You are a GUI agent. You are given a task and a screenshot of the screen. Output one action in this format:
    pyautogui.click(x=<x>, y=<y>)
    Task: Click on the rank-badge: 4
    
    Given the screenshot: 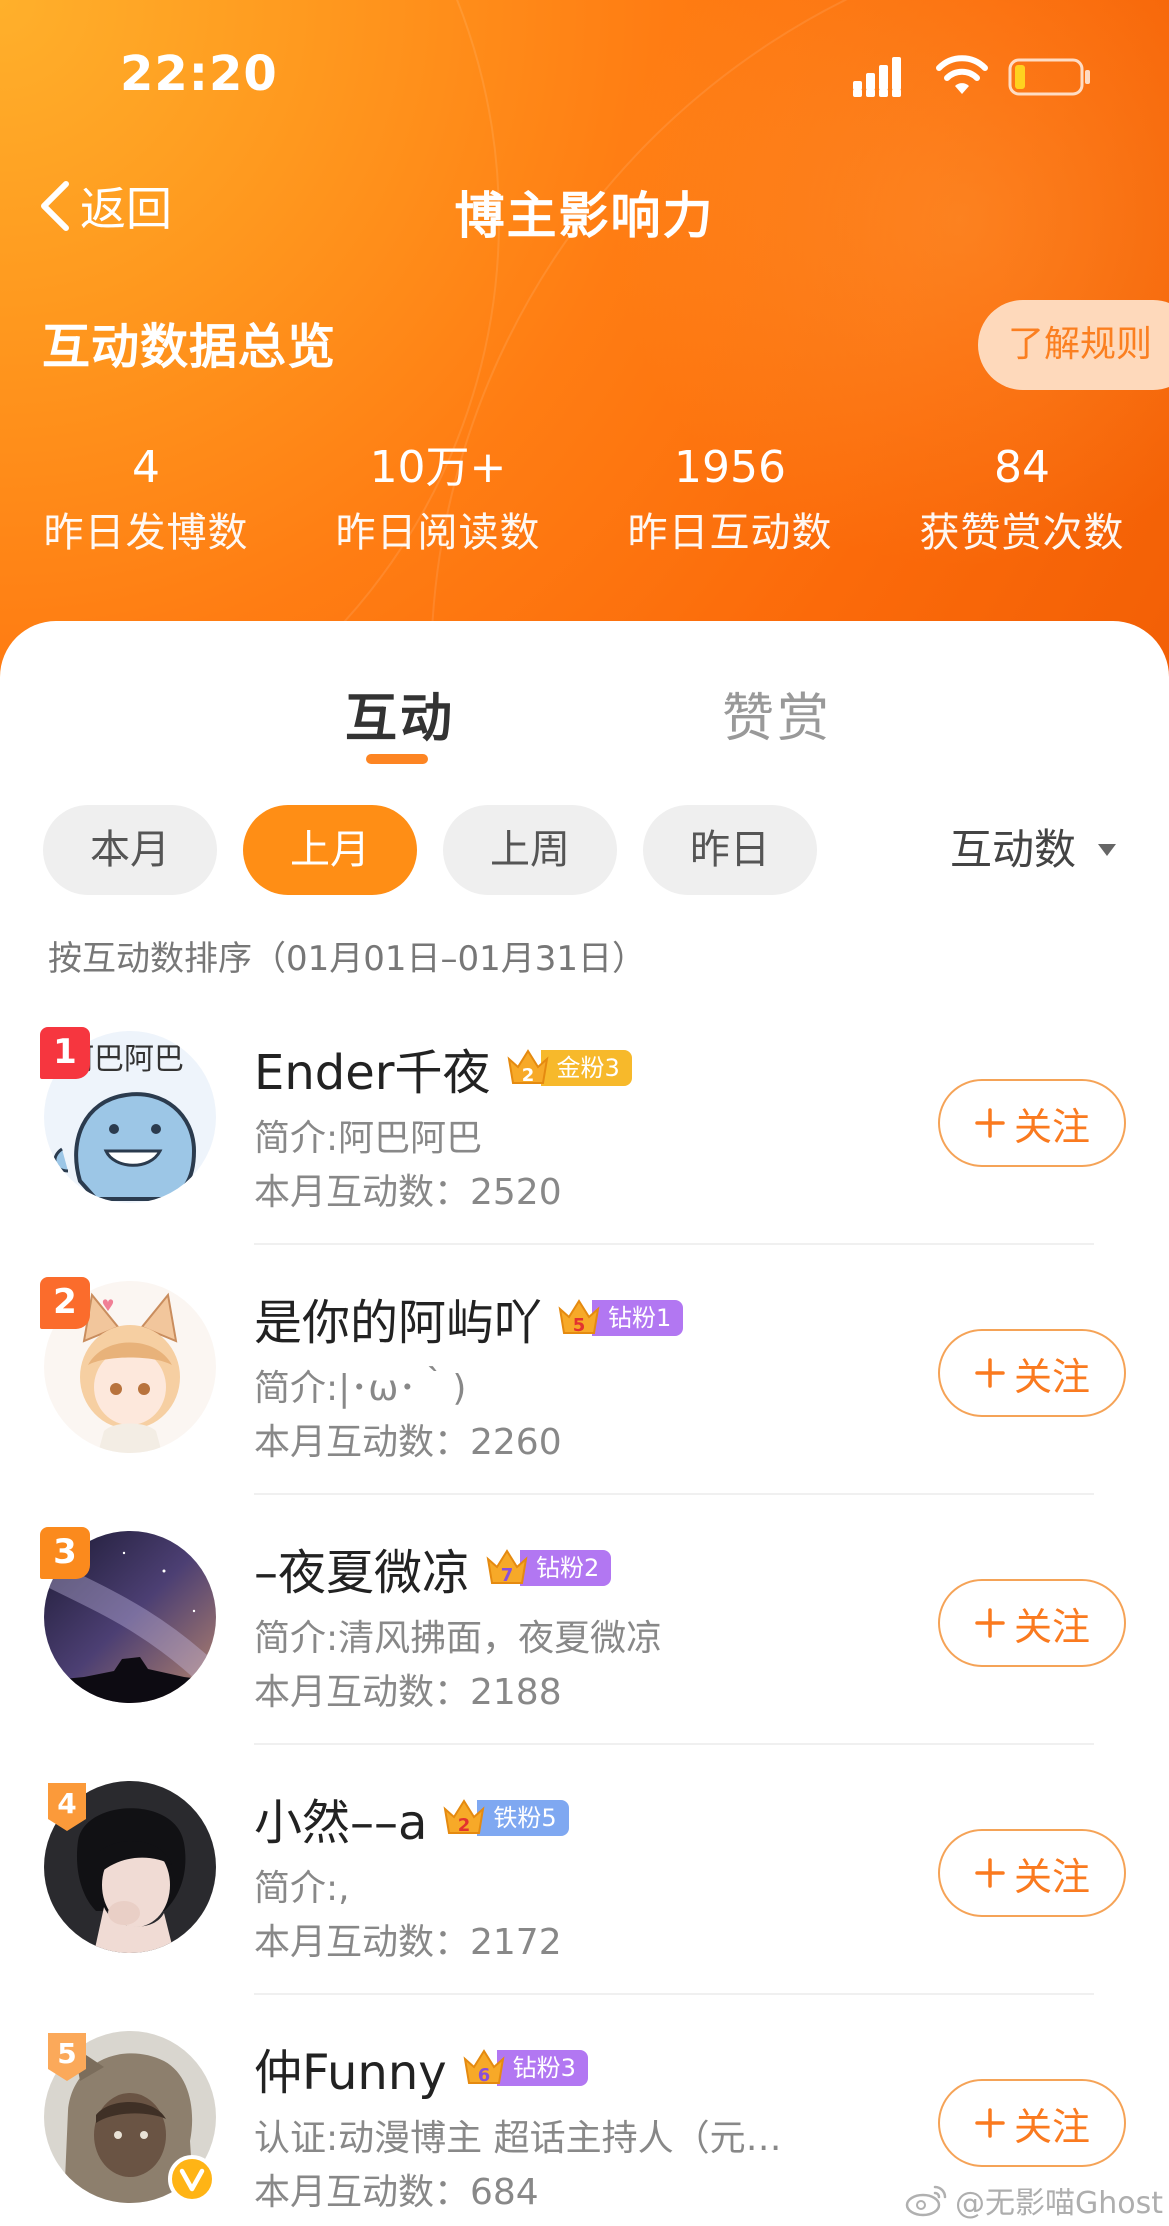 What is the action you would take?
    pyautogui.click(x=67, y=1807)
    